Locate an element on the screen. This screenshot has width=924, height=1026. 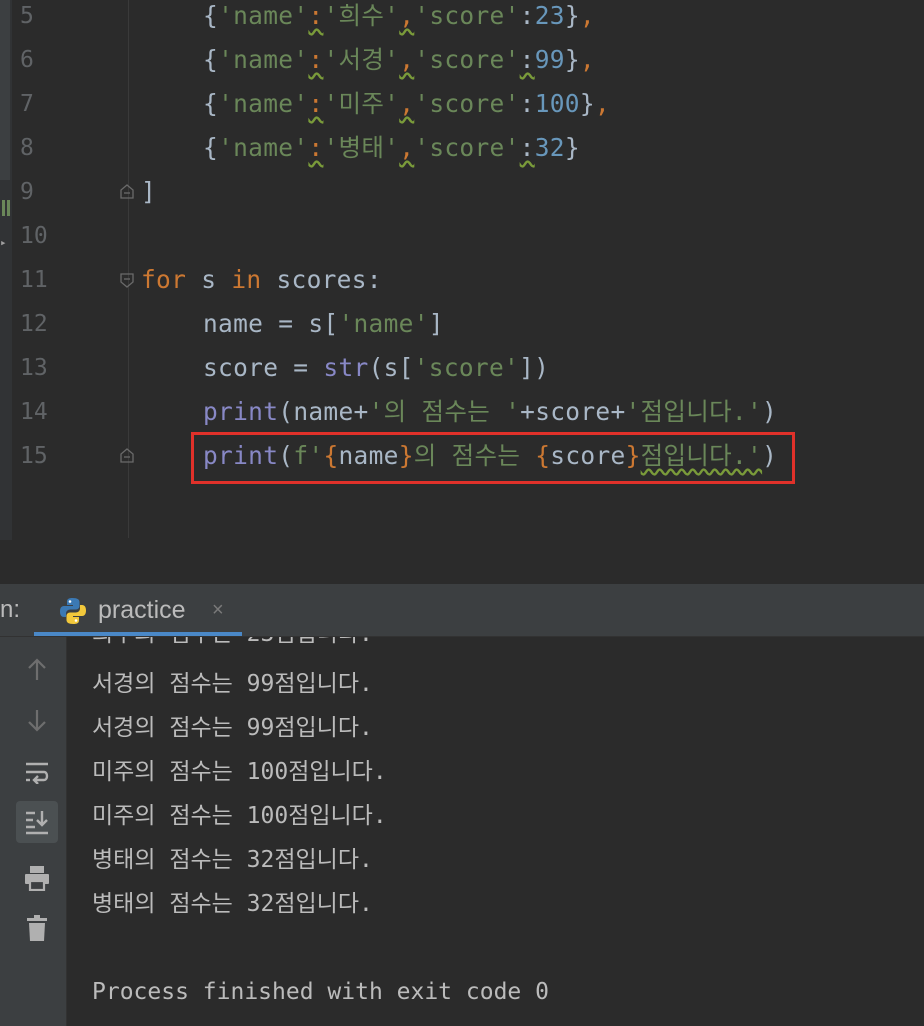
python-icon is located at coordinates (73, 611).